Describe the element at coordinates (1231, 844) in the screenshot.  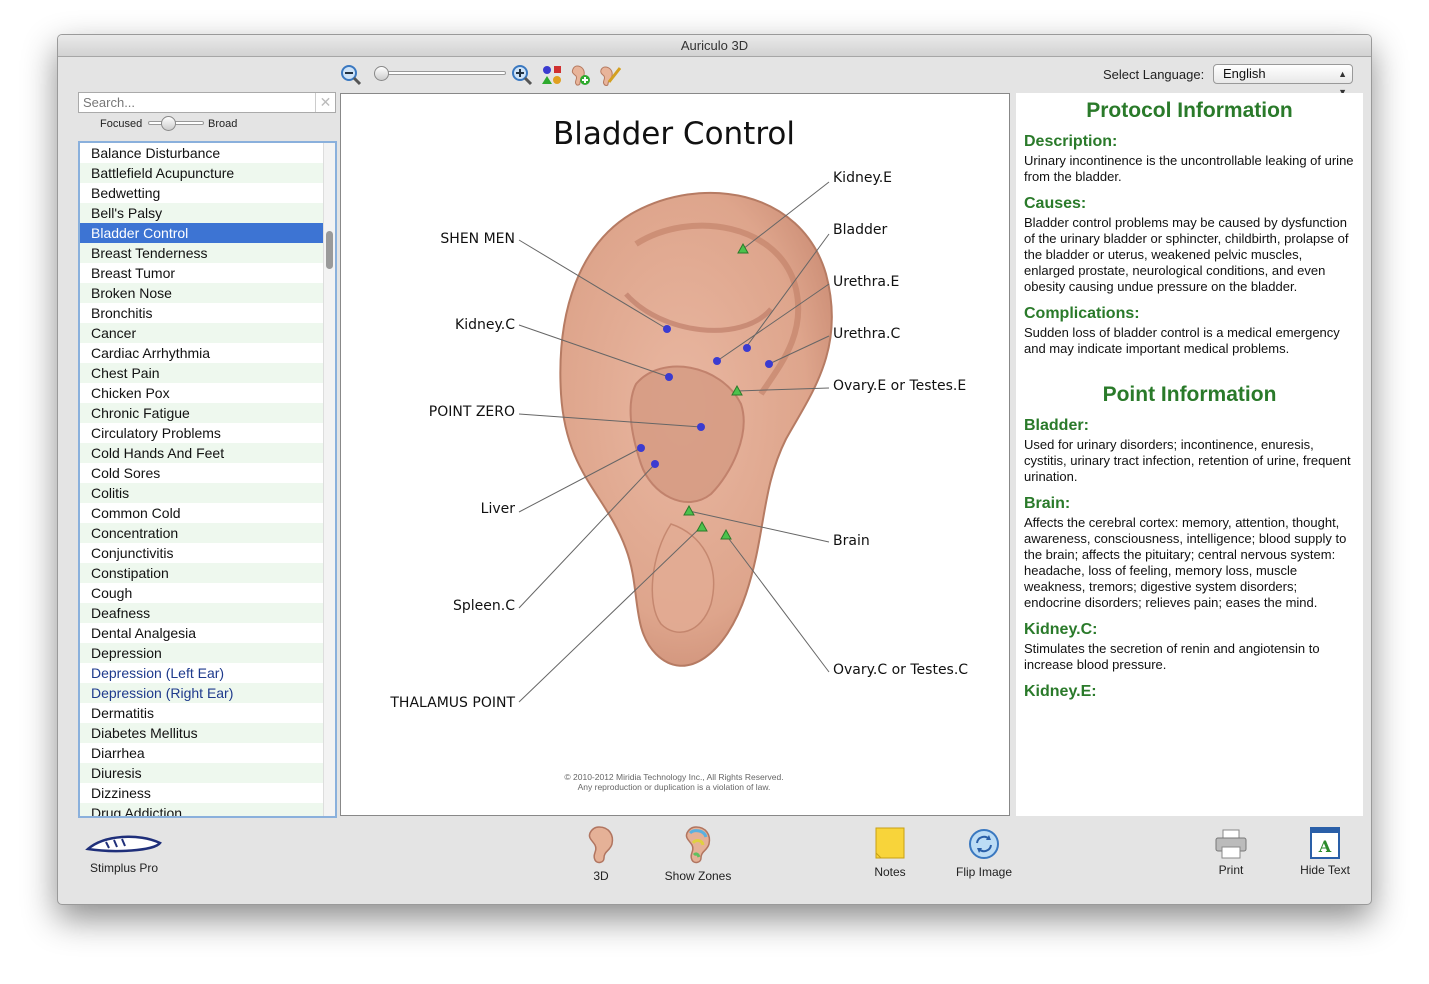
I see `printer-icon` at that location.